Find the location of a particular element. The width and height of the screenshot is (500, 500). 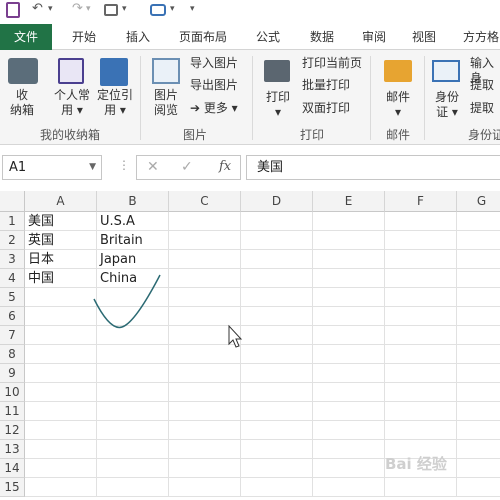

print-button: 打印 ▾ is located at coordinates (278, 105).